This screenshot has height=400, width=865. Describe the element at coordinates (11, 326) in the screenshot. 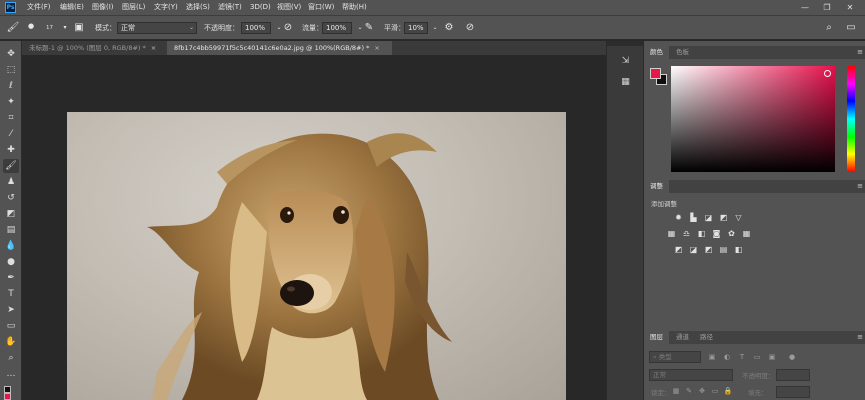

I see `shape-tool-icon: ▭` at that location.